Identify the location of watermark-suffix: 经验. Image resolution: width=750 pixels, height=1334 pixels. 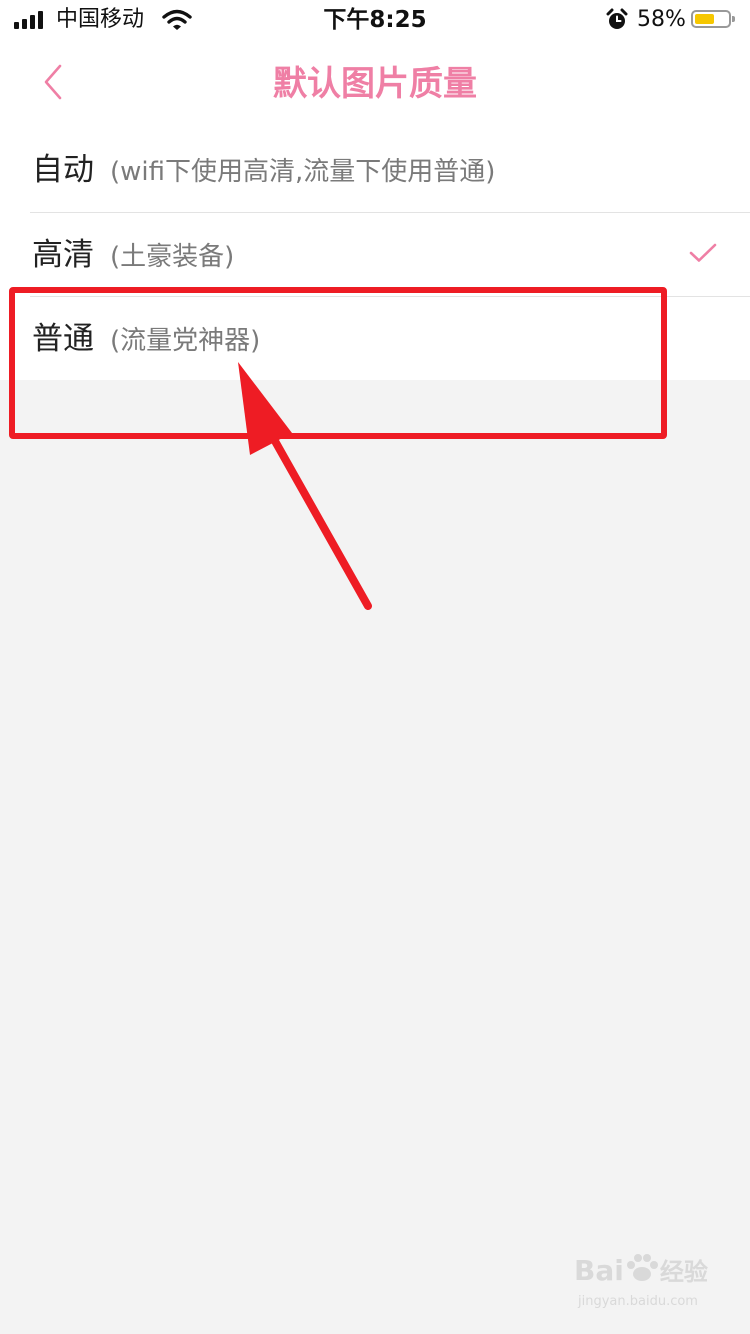
(683, 1272).